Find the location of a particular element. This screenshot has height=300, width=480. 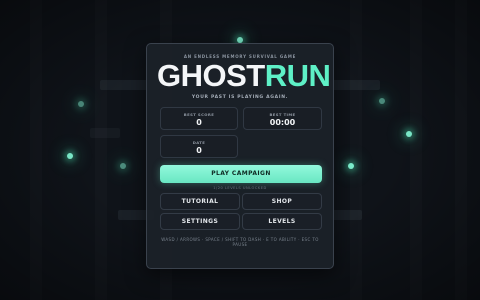

tagline: AN ENDLESS MEMORY SURVIVAL GAME is located at coordinates (240, 56).